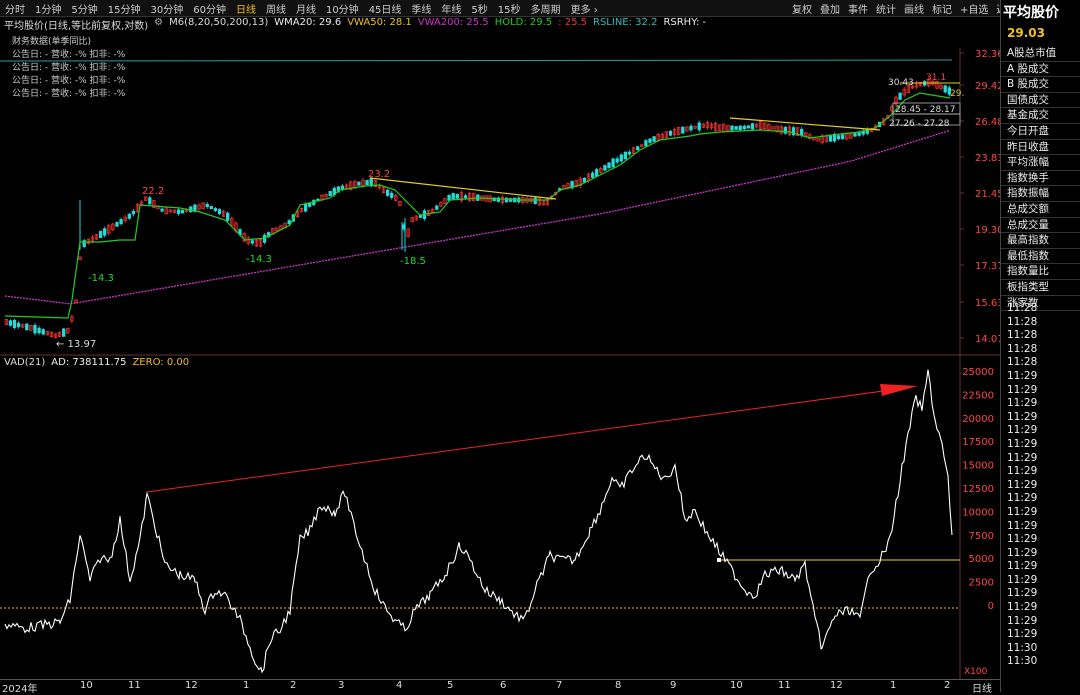  What do you see at coordinates (1040, 163) in the screenshot?
I see `stat-item: 平均涨幅` at bounding box center [1040, 163].